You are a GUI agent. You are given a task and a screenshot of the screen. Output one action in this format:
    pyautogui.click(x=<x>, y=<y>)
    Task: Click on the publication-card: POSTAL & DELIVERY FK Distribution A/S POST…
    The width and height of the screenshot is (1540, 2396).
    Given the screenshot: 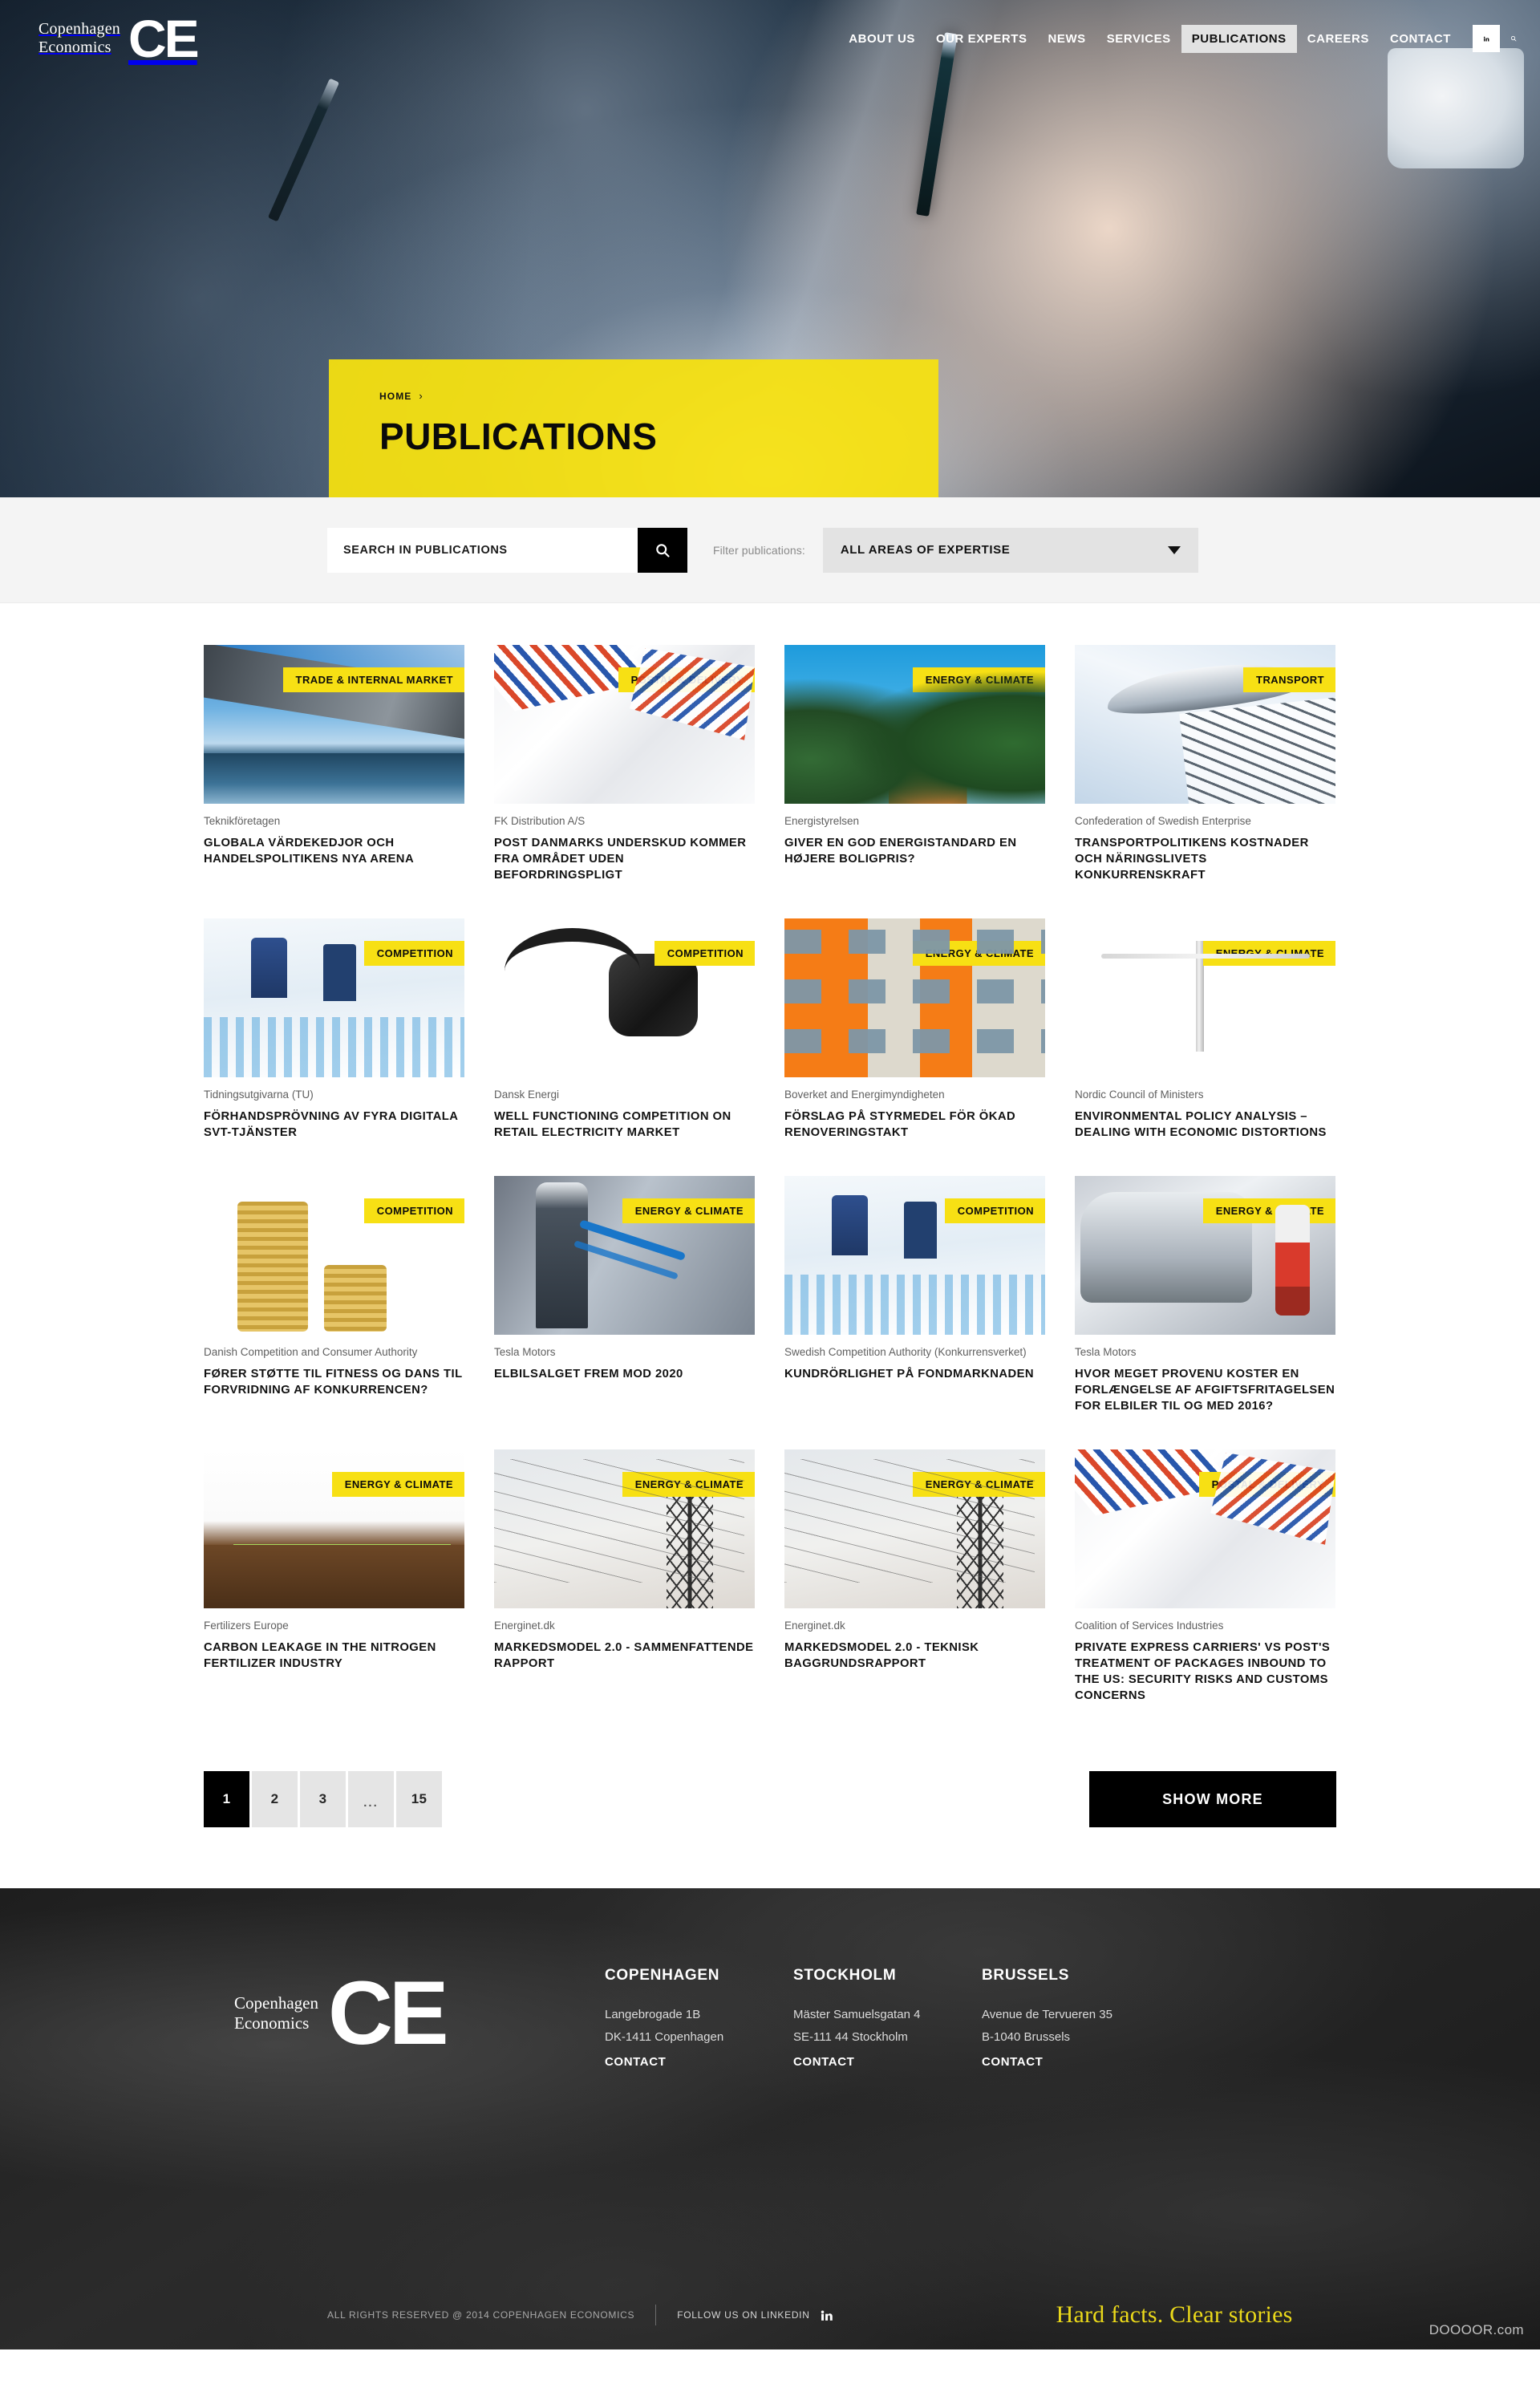 What is the action you would take?
    pyautogui.click(x=624, y=764)
    